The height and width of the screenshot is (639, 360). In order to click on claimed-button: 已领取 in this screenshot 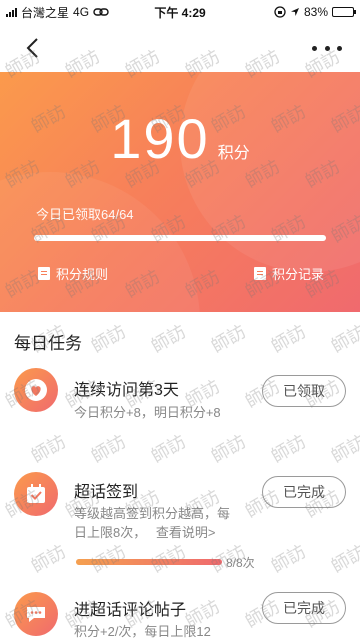, I will do `click(304, 391)`.